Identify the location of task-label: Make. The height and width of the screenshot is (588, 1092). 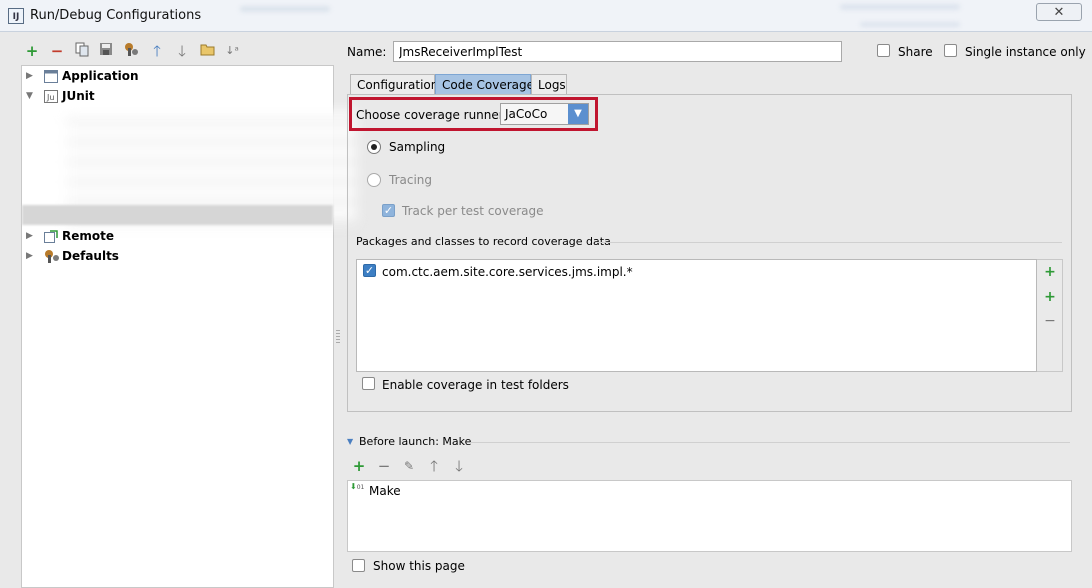
(385, 491).